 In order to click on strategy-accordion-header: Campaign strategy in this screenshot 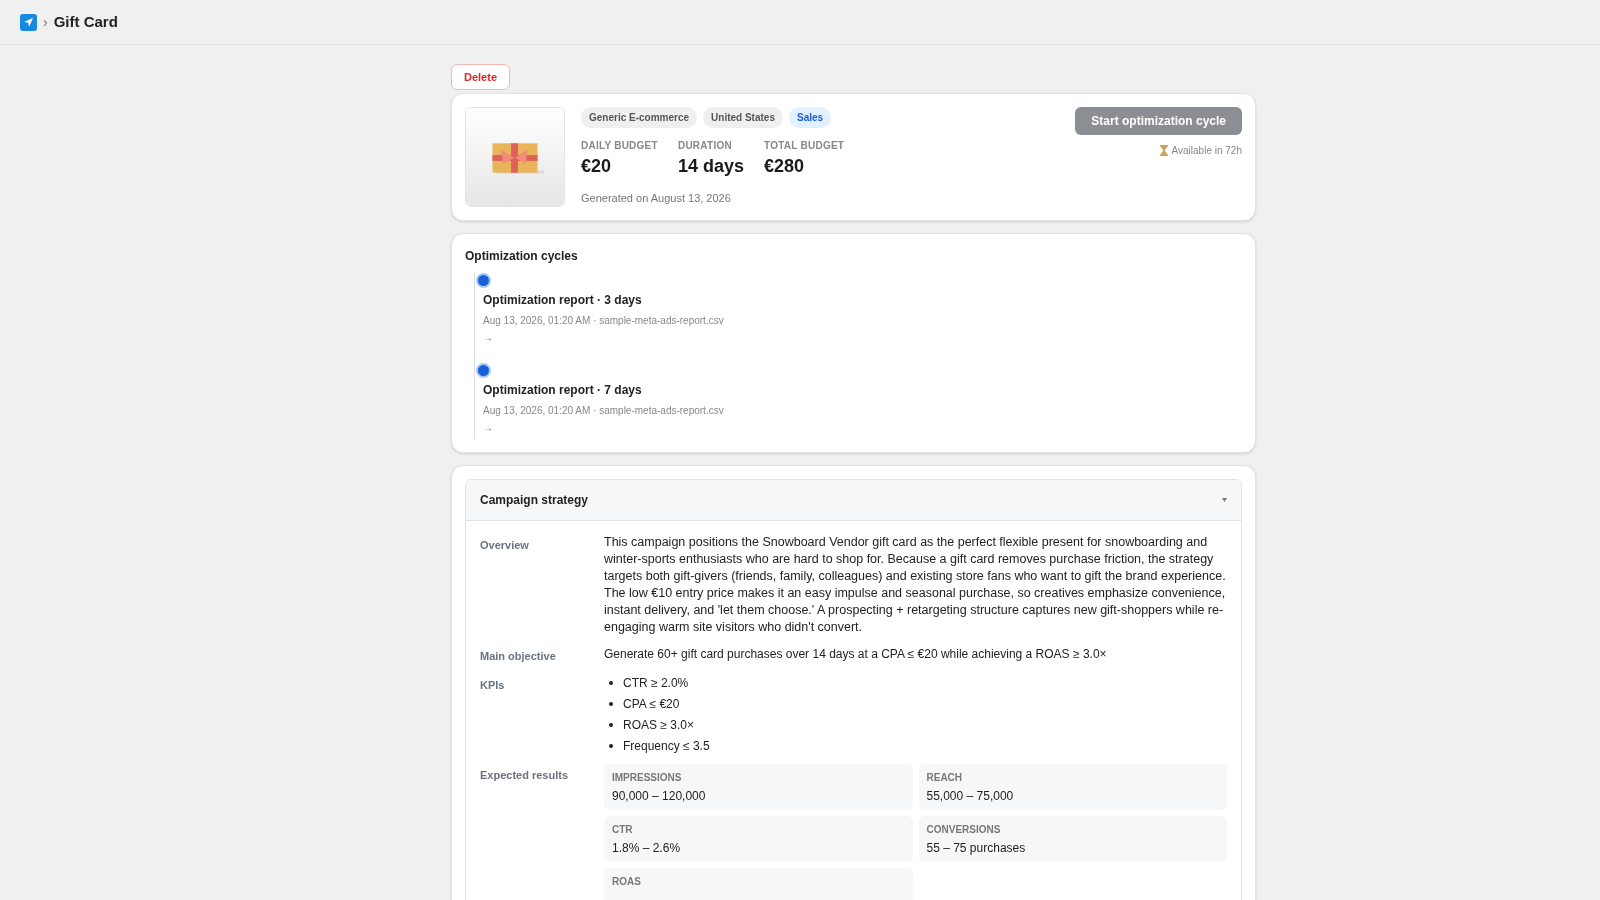, I will do `click(853, 500)`.